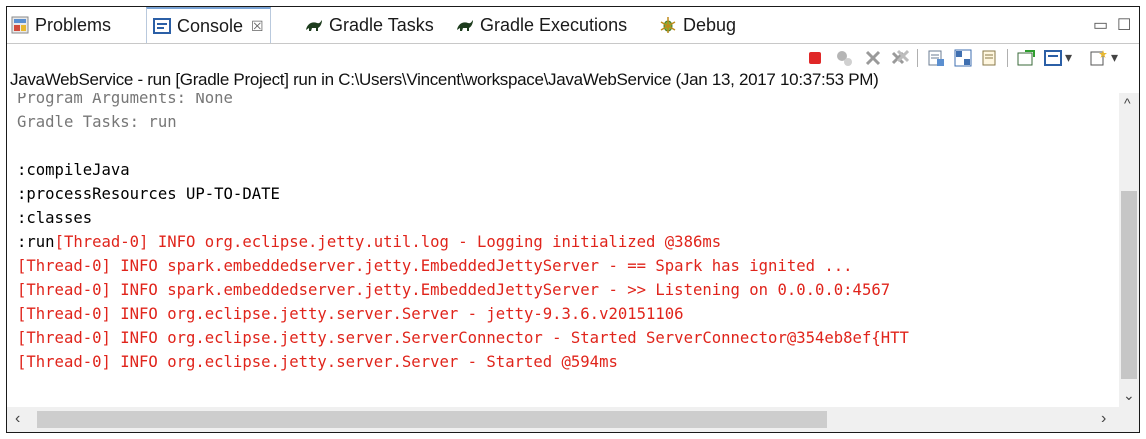  I want to click on tab-debug: Debug, so click(697, 25).